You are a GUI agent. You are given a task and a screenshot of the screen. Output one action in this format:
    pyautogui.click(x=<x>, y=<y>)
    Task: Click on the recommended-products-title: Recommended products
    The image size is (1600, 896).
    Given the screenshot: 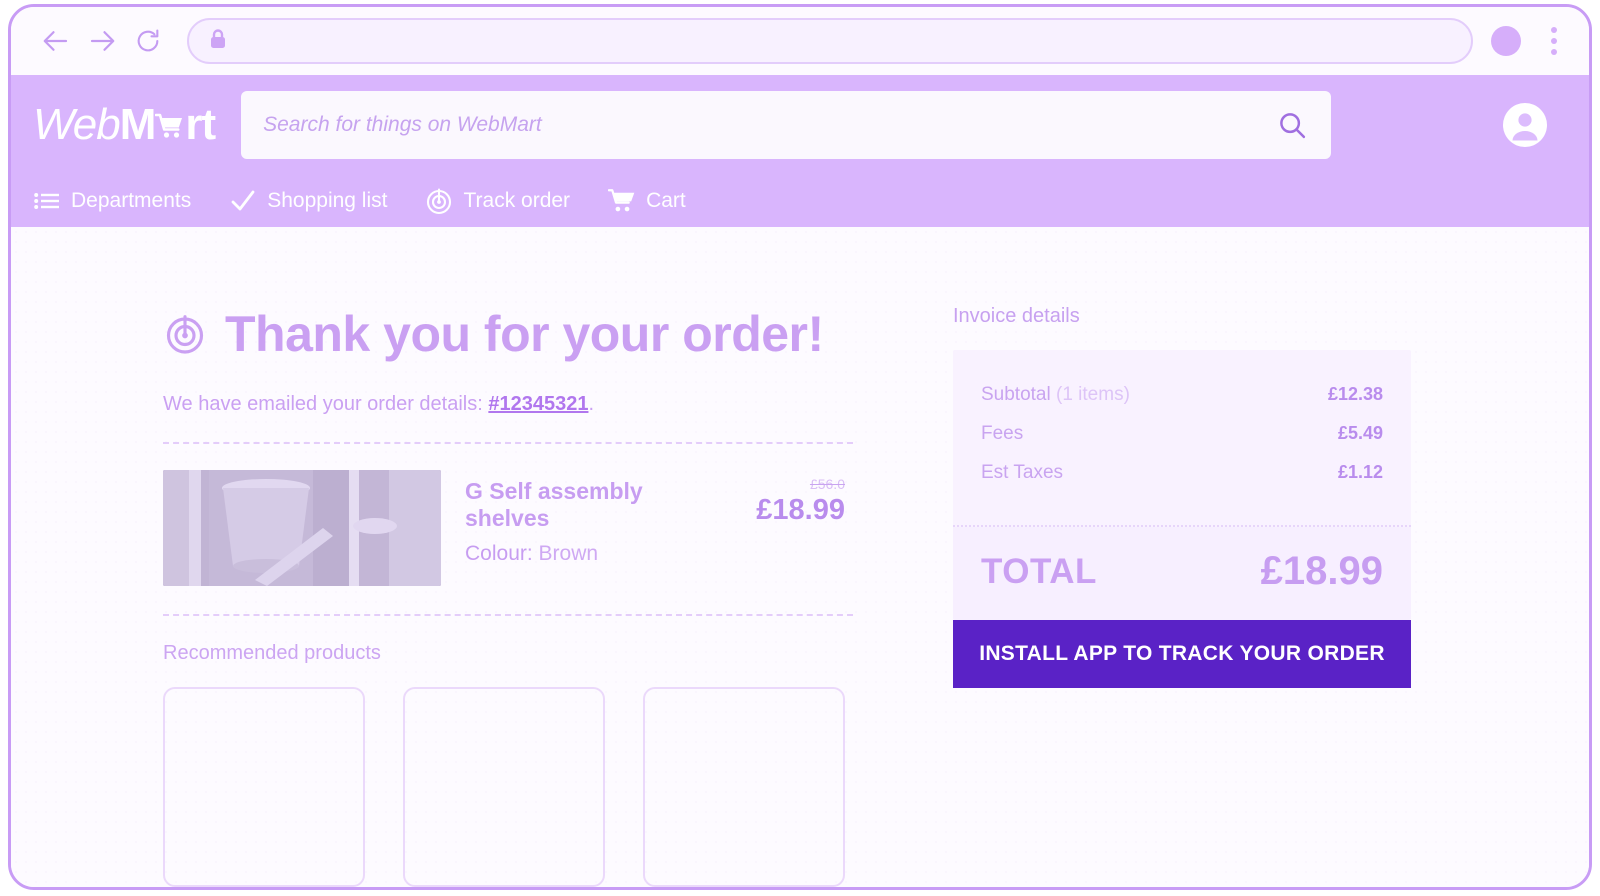 What is the action you would take?
    pyautogui.click(x=272, y=653)
    